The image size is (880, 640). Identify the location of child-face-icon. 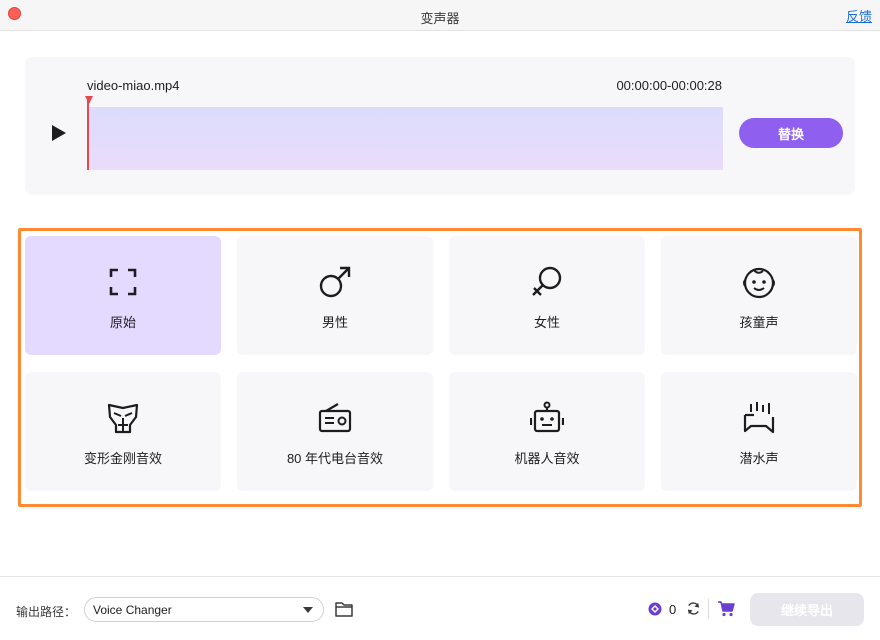
(759, 283).